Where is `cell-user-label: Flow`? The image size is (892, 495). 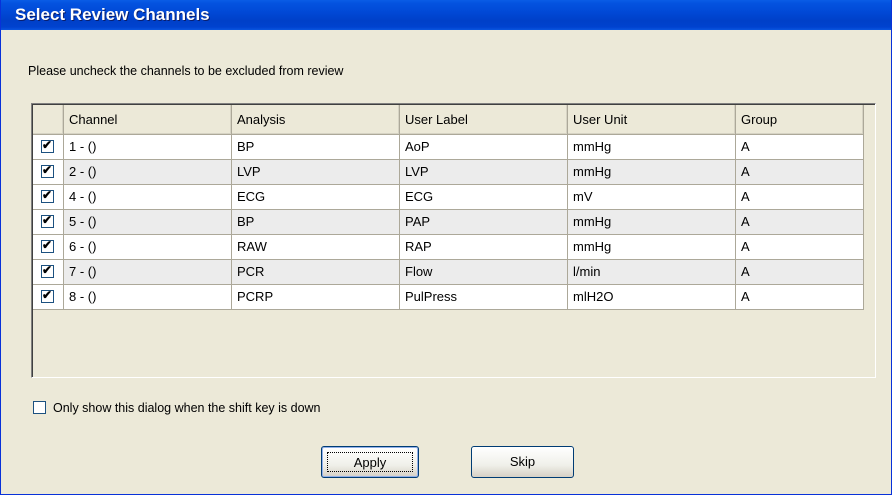 cell-user-label: Flow is located at coordinates (484, 272).